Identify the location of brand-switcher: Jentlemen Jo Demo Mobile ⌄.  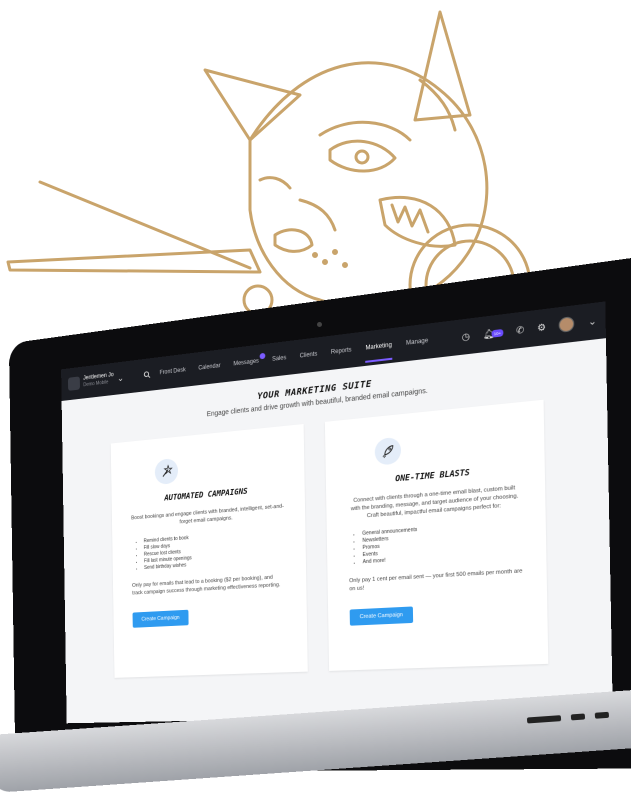
(101, 380).